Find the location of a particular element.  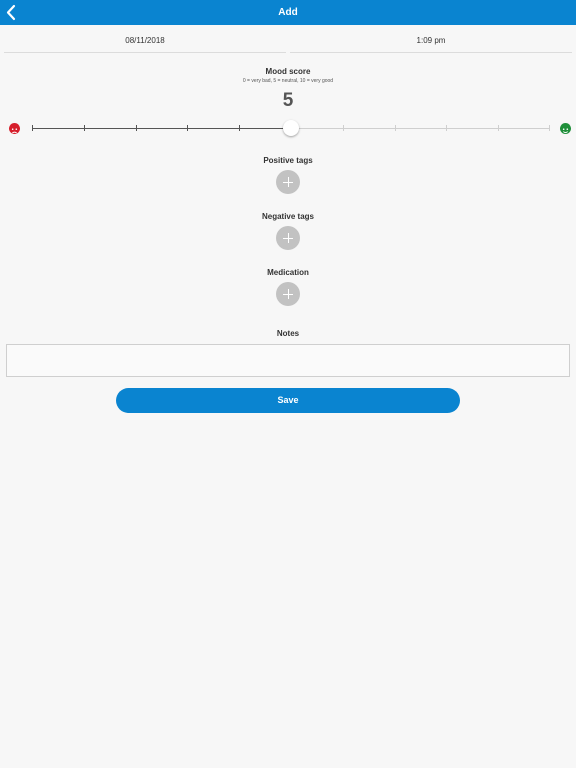

add-negative-tag-button is located at coordinates (288, 238).